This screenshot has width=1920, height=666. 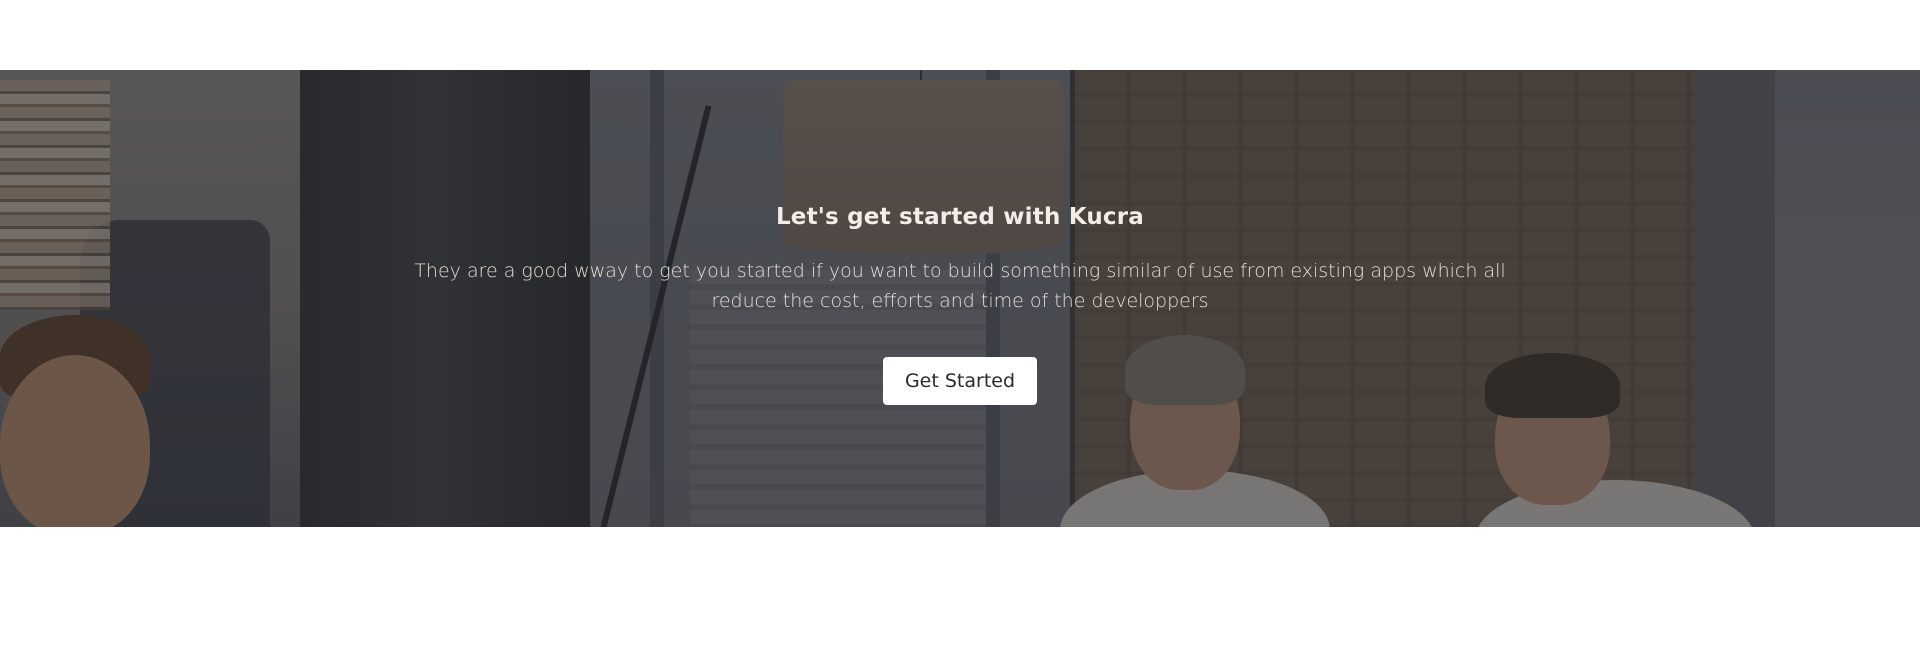 I want to click on get-started-button: Get Started, so click(x=960, y=381).